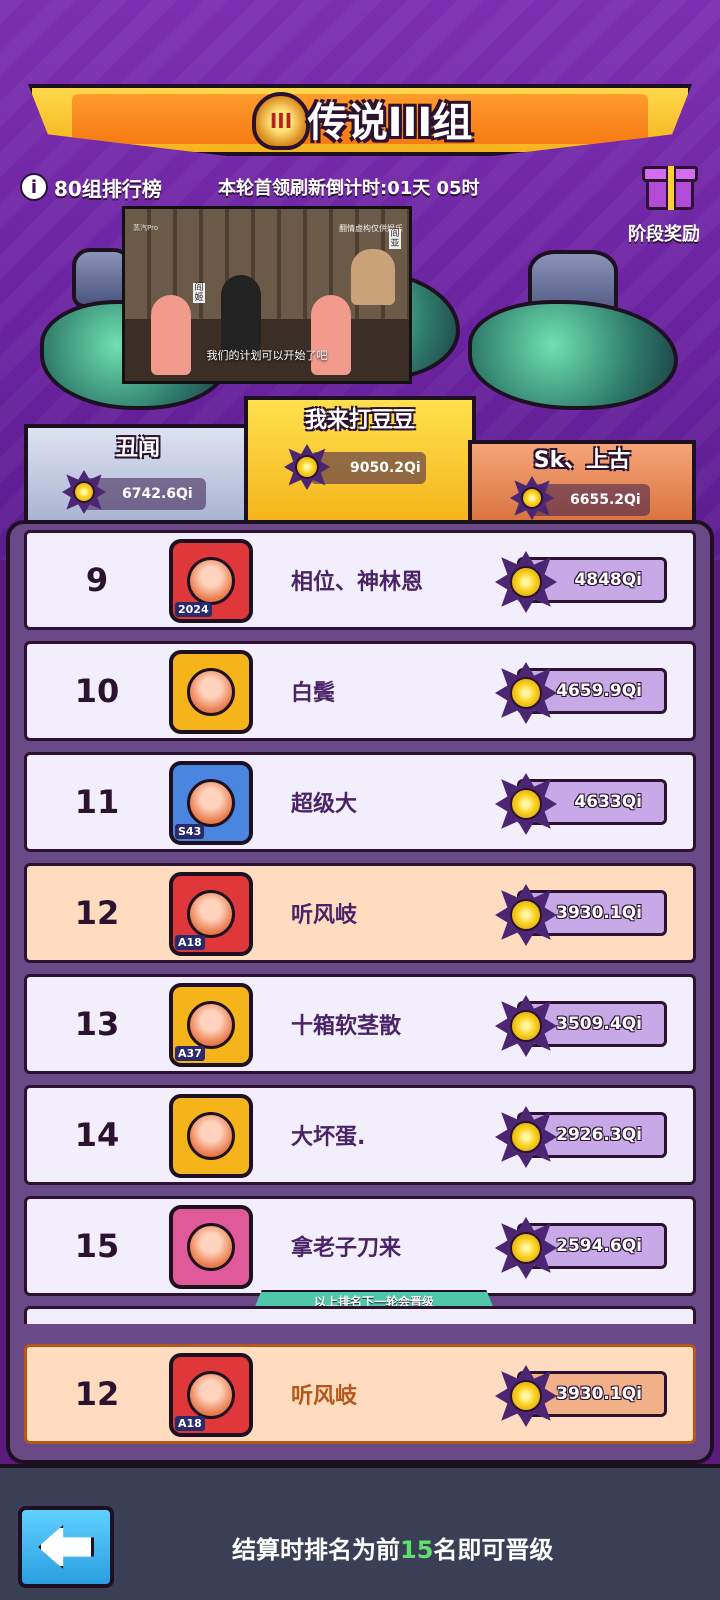 The image size is (720, 1600). What do you see at coordinates (324, 1396) in the screenshot?
I see `my-player-name: 听风岐` at bounding box center [324, 1396].